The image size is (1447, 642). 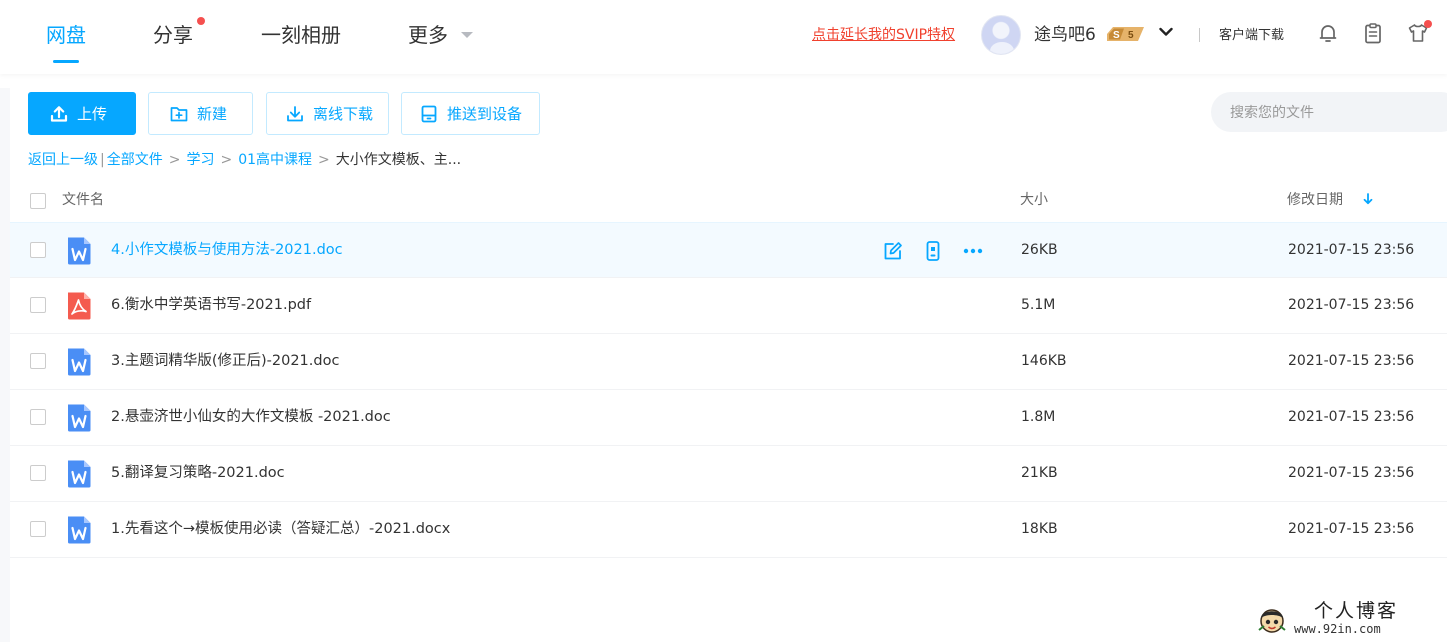 I want to click on file-size: 21KB, so click(x=1039, y=473).